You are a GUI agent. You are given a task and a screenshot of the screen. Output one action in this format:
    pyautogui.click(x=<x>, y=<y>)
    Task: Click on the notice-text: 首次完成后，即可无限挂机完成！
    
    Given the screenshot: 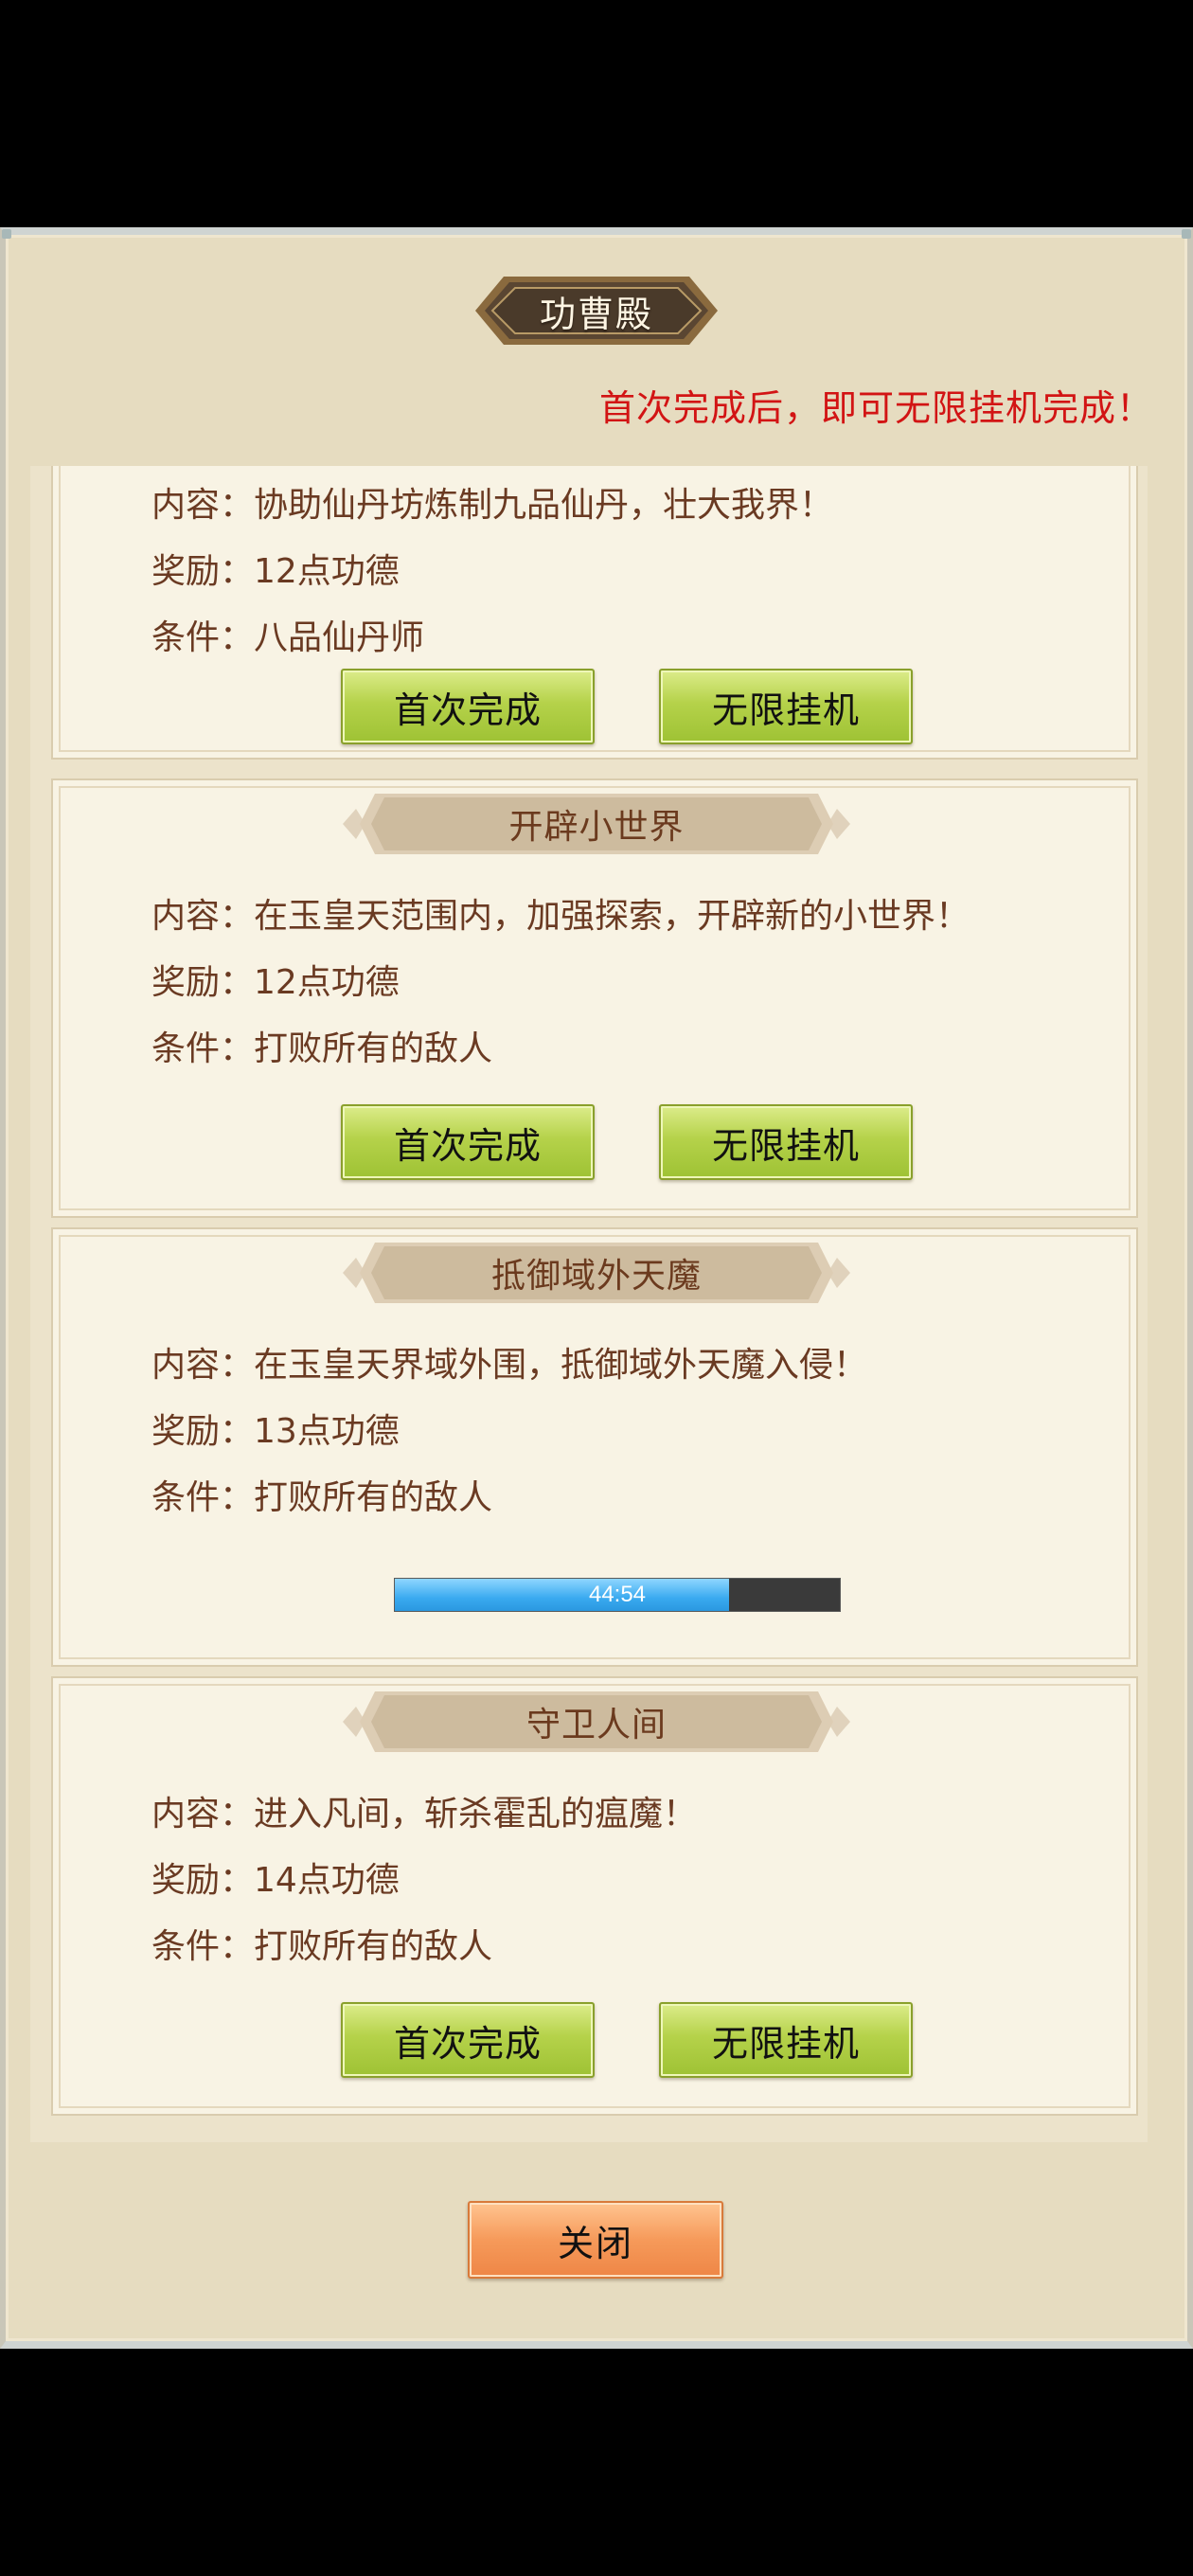 What is the action you would take?
    pyautogui.click(x=875, y=408)
    